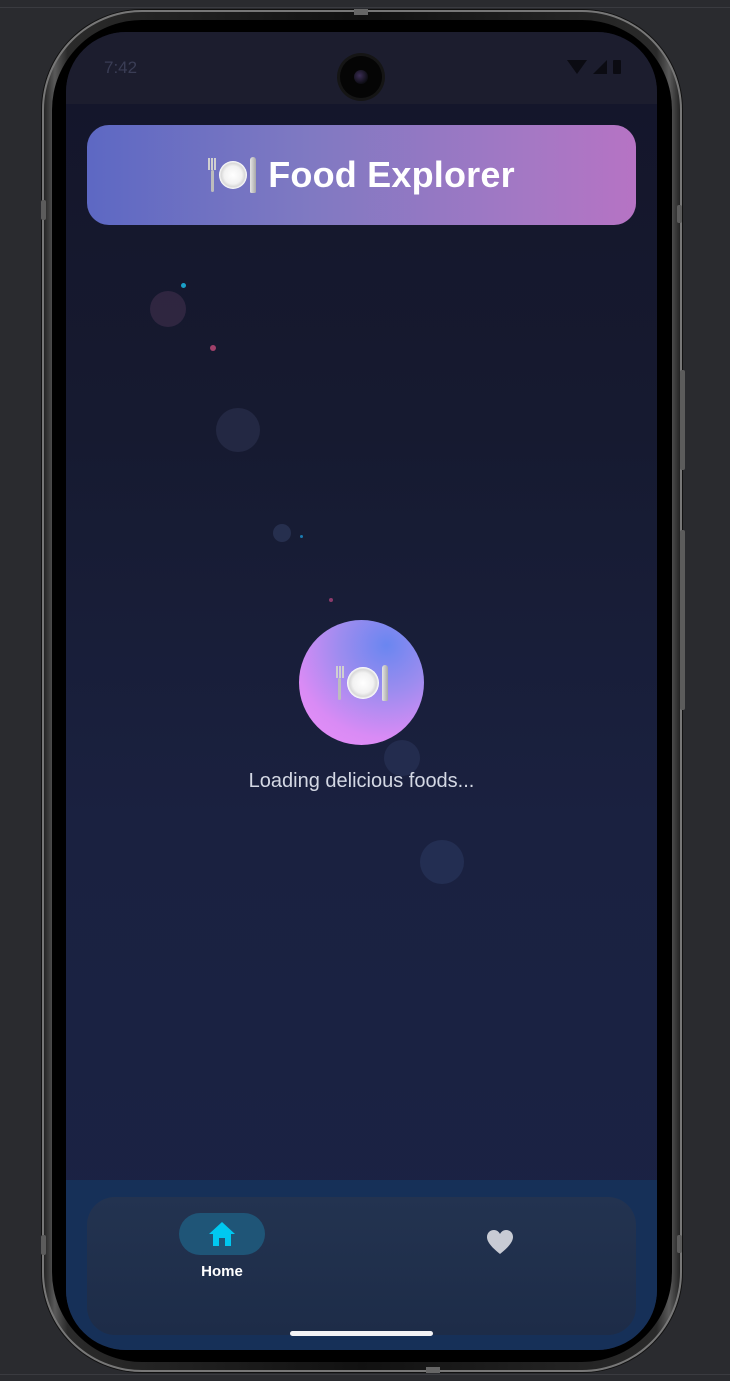  What do you see at coordinates (43, 1245) in the screenshot?
I see `frame-marker-left-bottom` at bounding box center [43, 1245].